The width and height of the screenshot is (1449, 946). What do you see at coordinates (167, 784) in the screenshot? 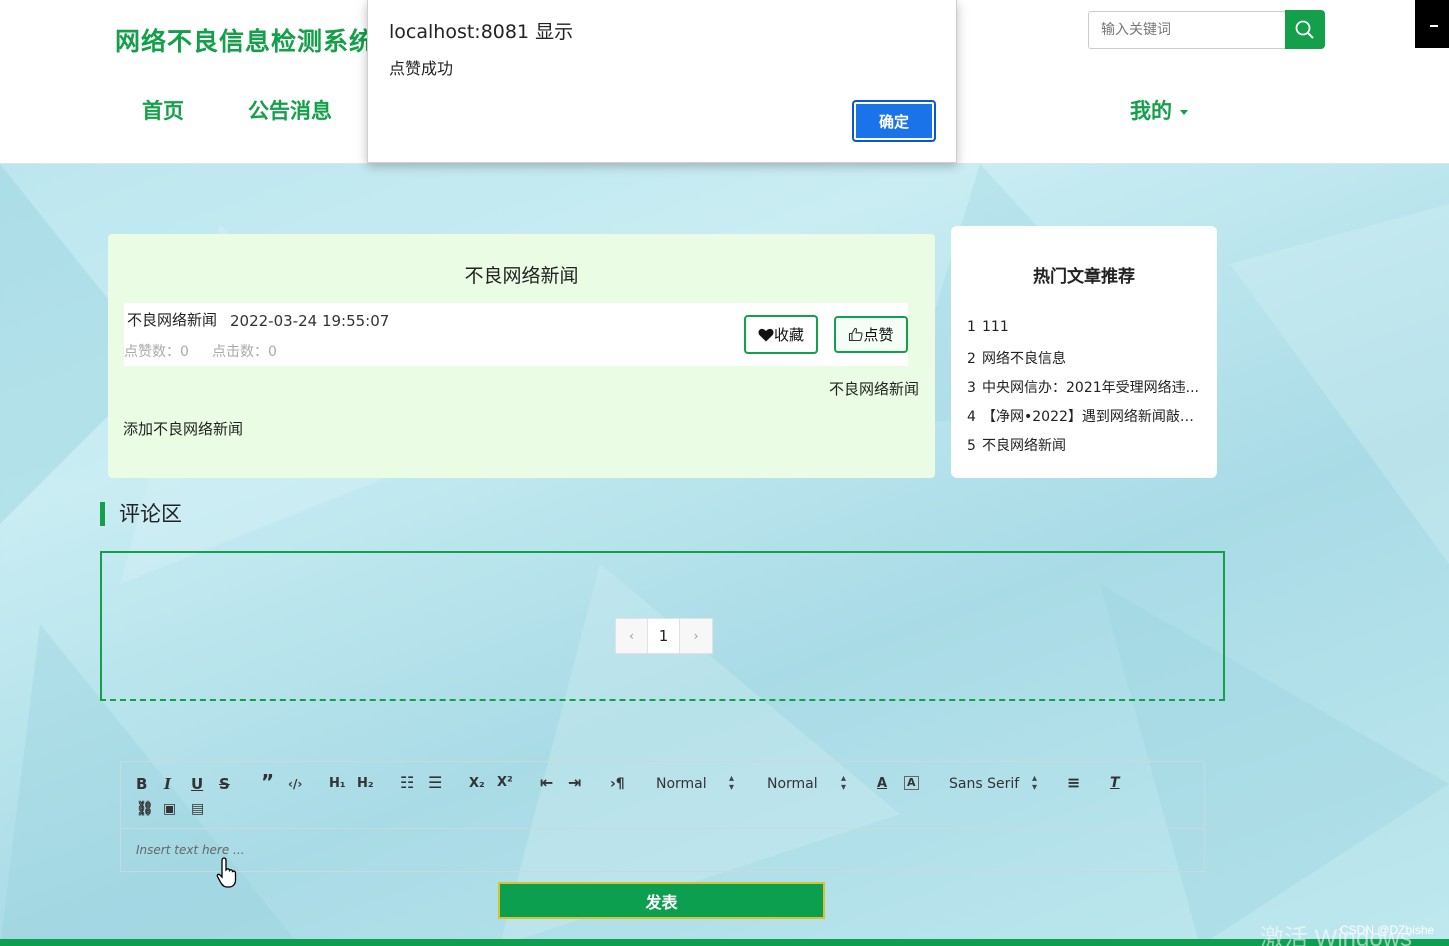
I see `italic-icon: I` at bounding box center [167, 784].